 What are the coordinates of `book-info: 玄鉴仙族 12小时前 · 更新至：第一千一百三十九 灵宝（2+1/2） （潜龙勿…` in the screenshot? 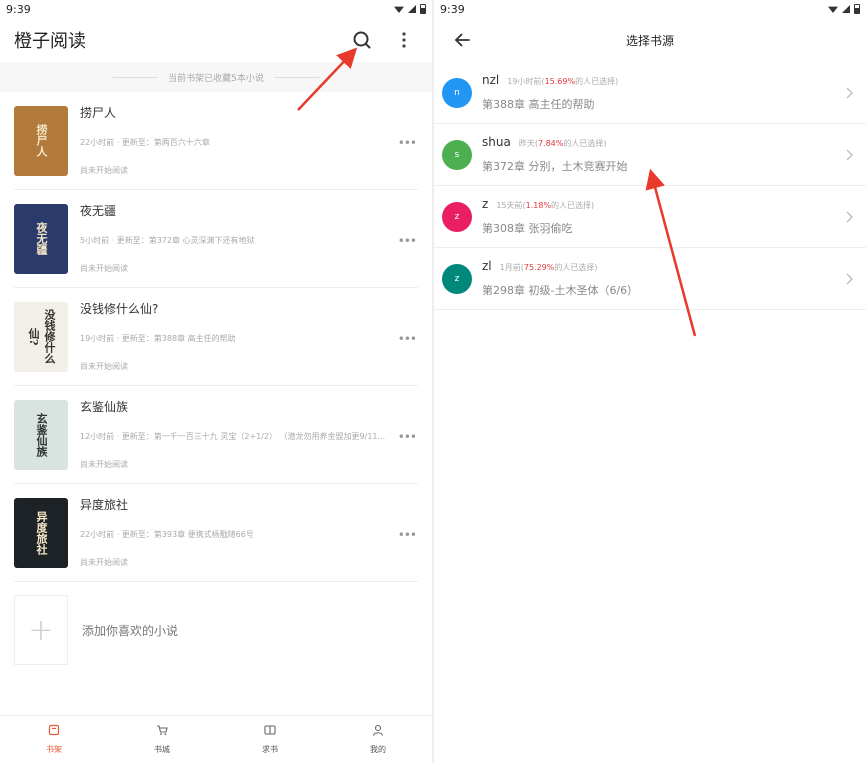 It's located at (243, 435).